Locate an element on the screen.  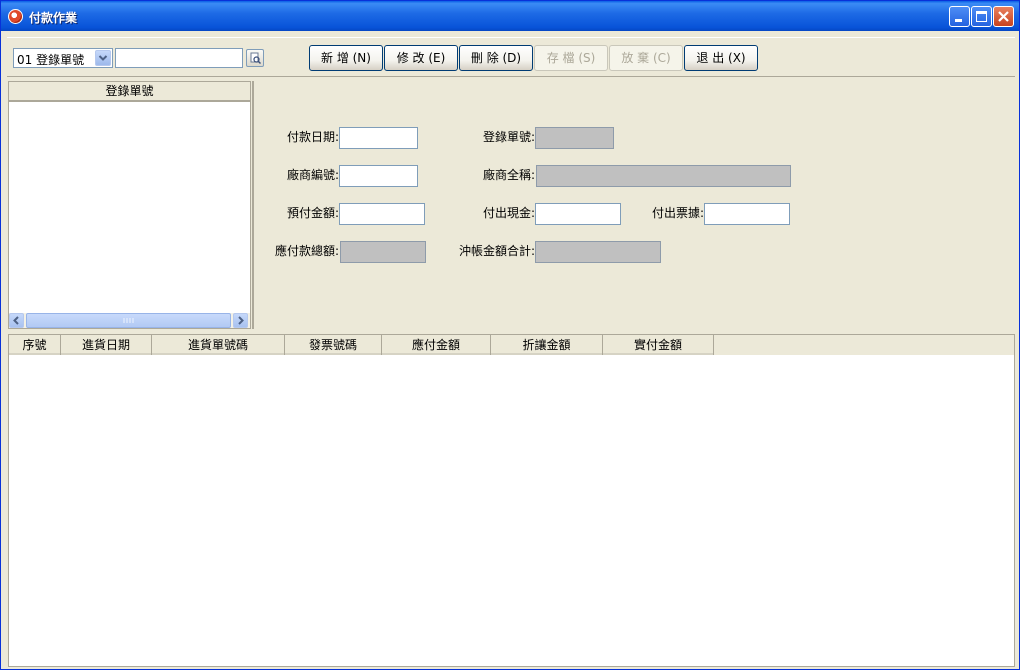
app-icon is located at coordinates (15, 16).